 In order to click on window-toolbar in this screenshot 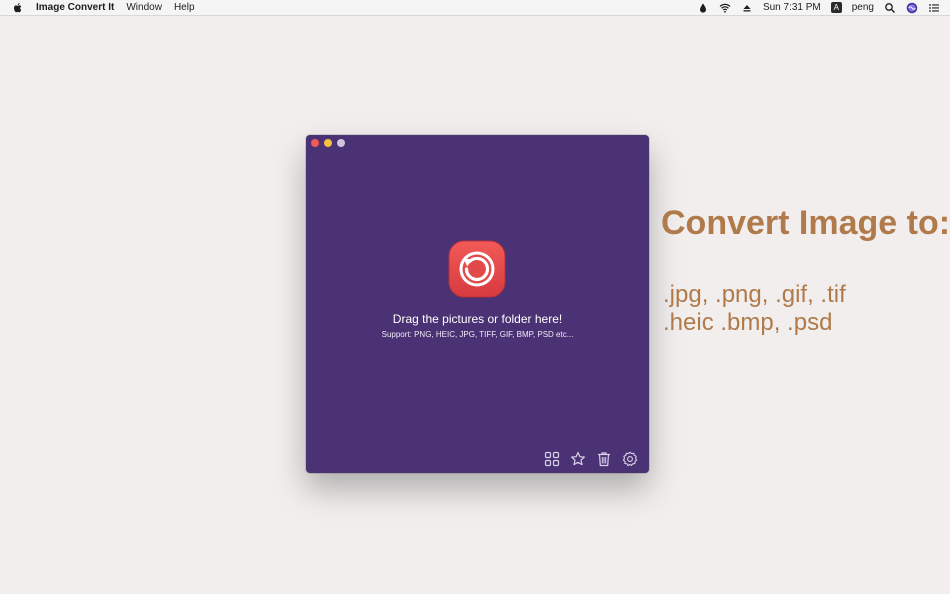, I will do `click(587, 459)`.